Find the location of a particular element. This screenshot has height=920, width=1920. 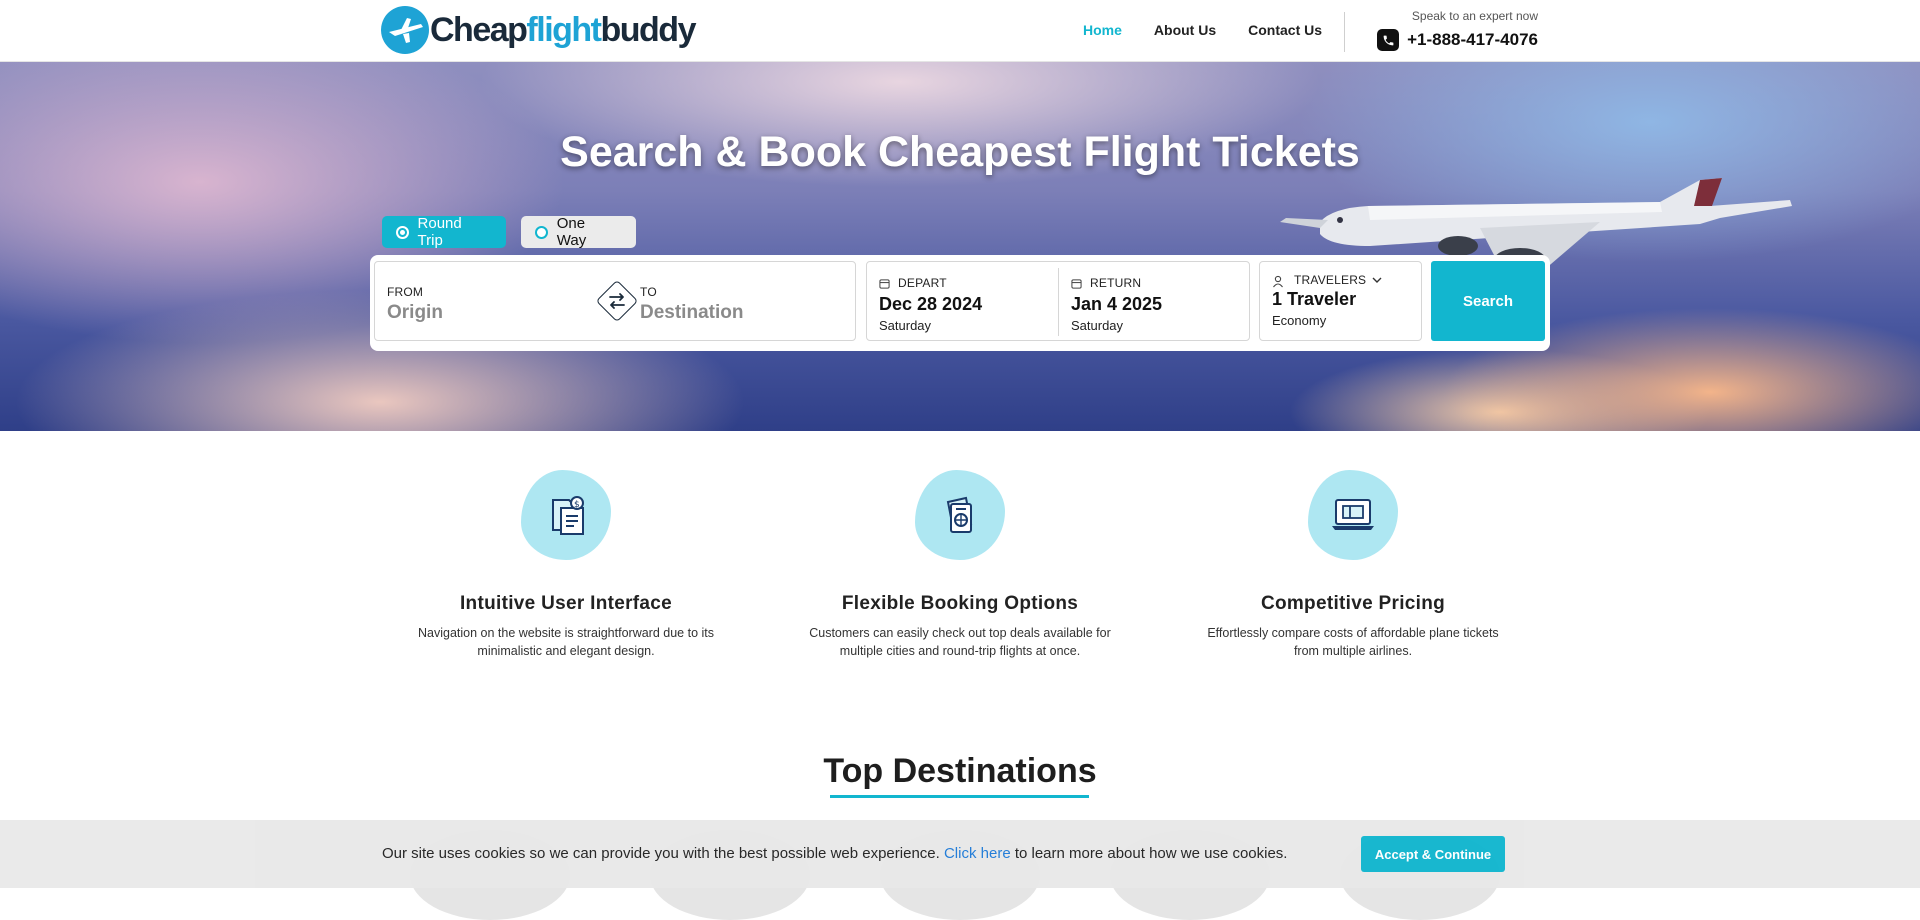

cookie-text: to learn more about how we use cookies. is located at coordinates (1149, 853).